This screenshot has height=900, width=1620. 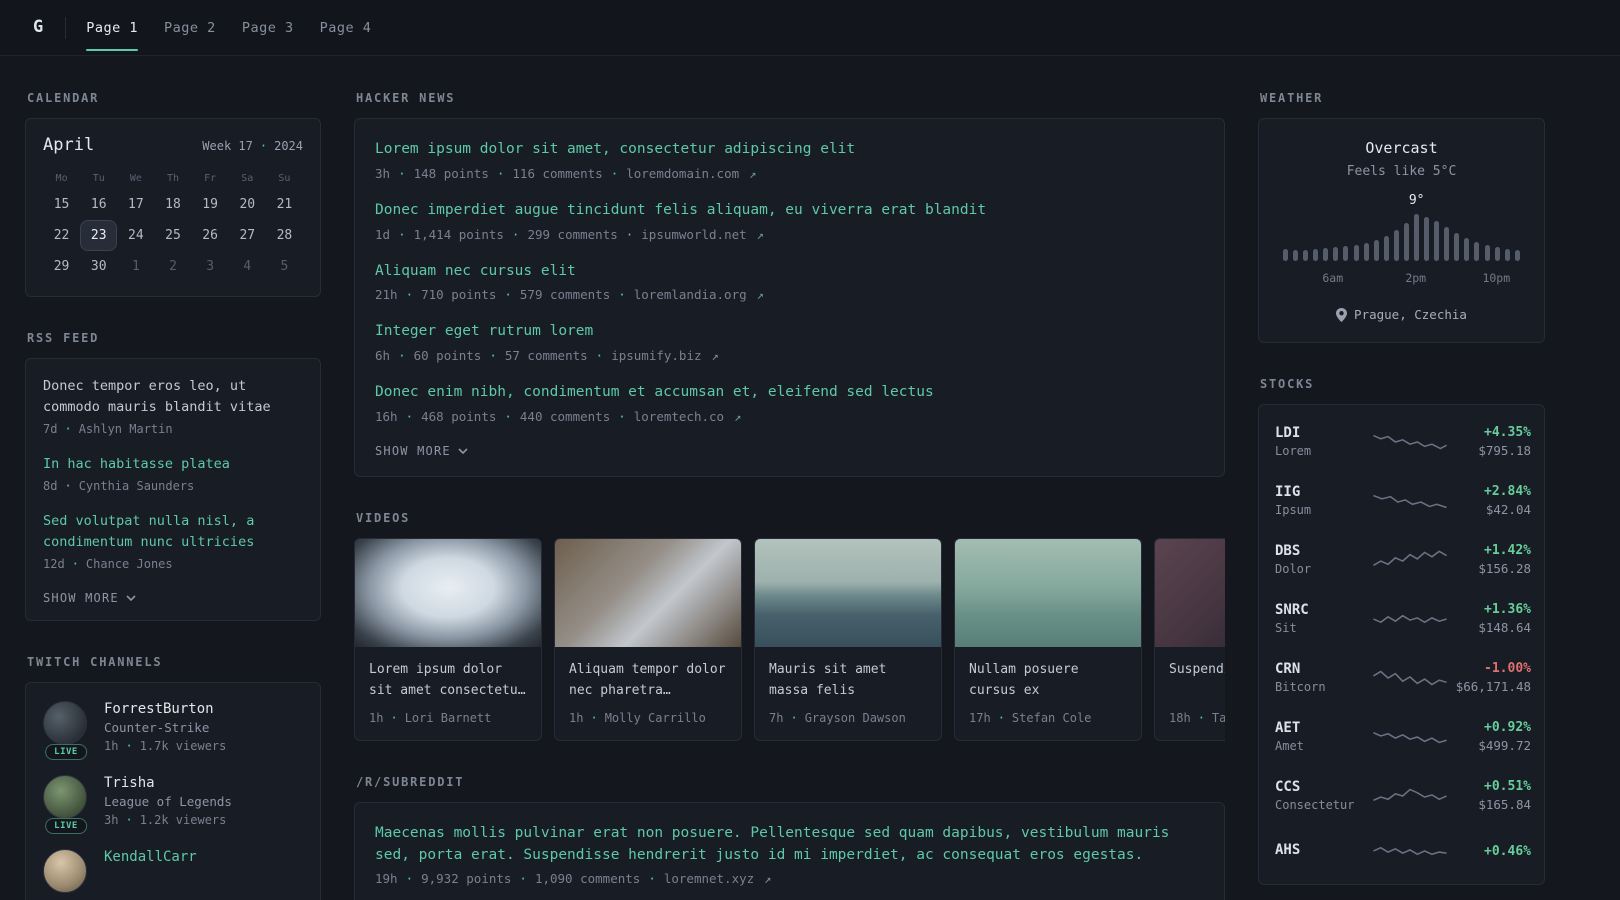 I want to click on calendar-day: 22, so click(x=61, y=235).